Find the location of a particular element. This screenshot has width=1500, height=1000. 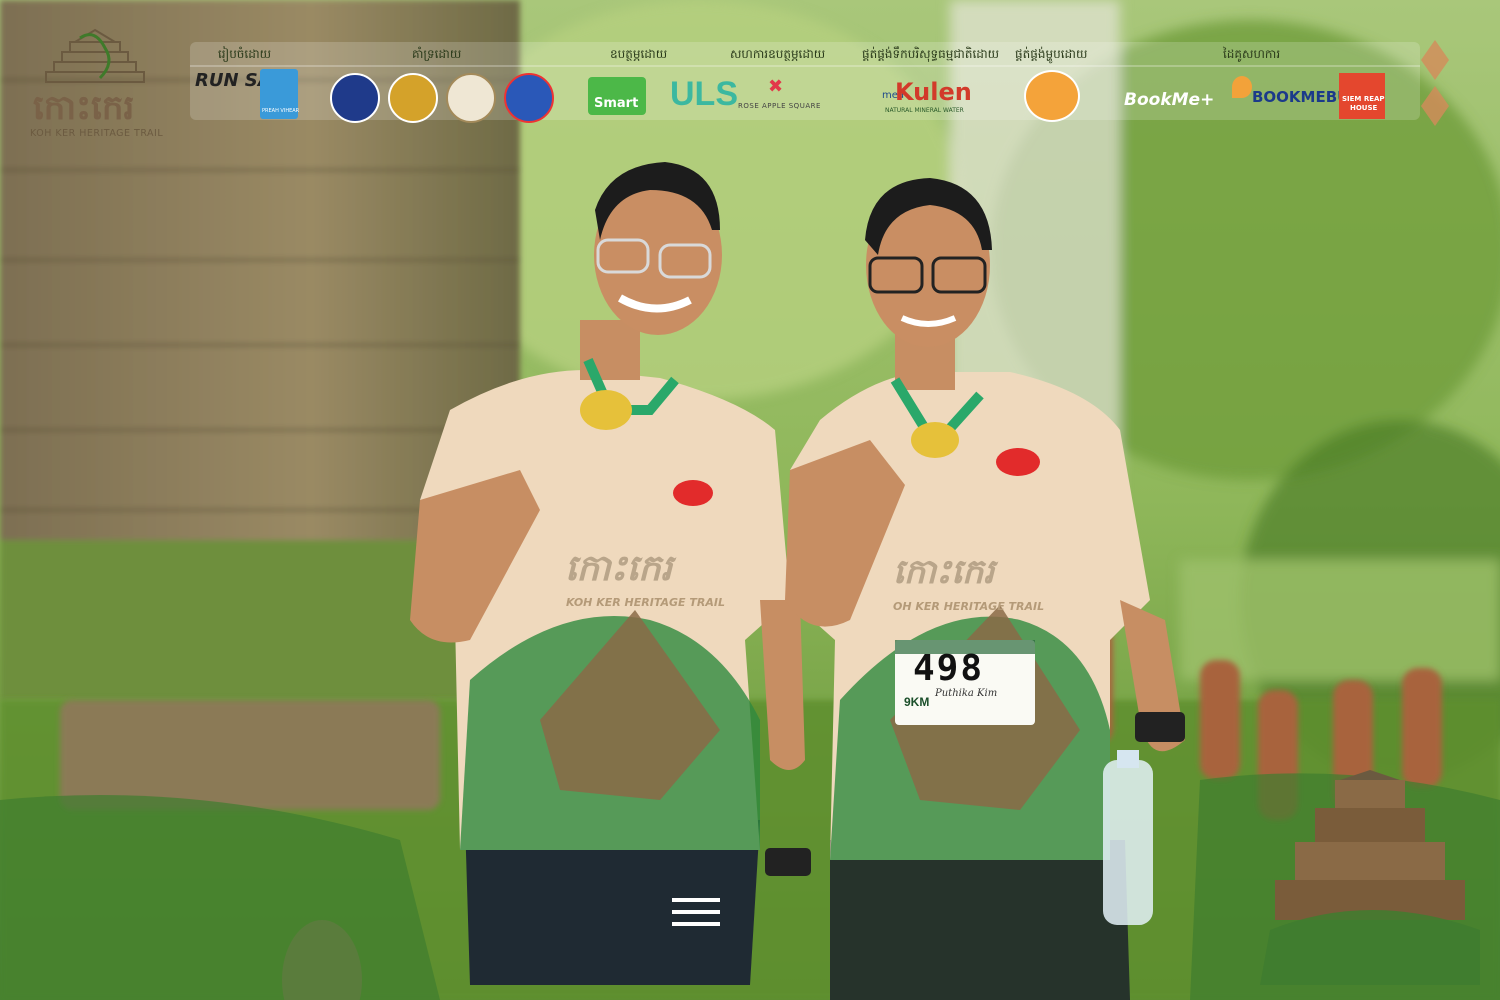

right-shirt-script: កោះកេរ is located at coordinates (944, 572).